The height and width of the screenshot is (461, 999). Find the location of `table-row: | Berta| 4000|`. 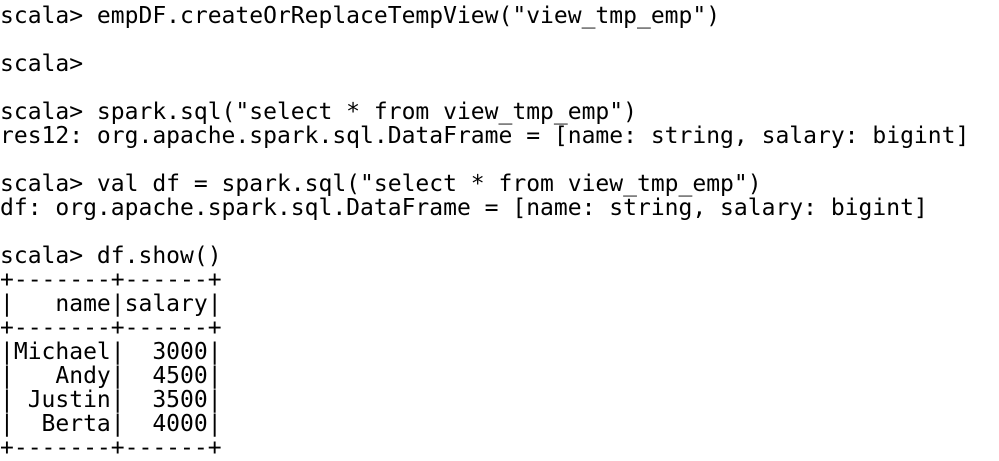

table-row: | Berta| 4000| is located at coordinates (111, 424).